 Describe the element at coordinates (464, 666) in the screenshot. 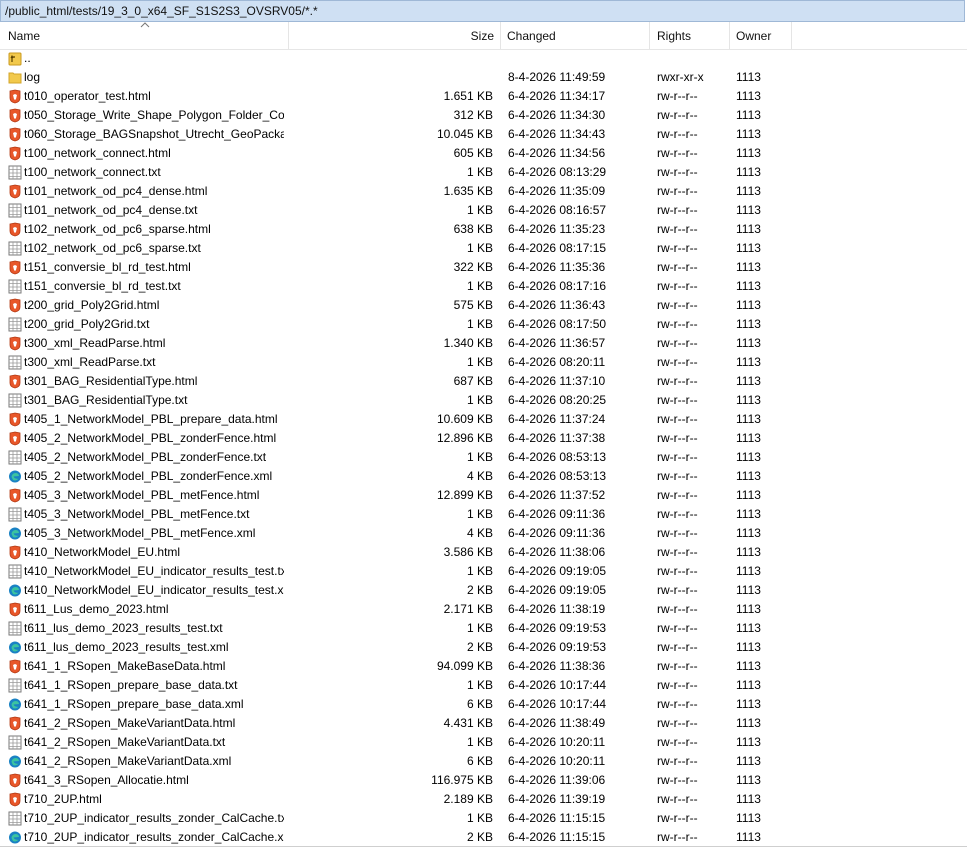

I see `file-size: 94.099 KB` at that location.